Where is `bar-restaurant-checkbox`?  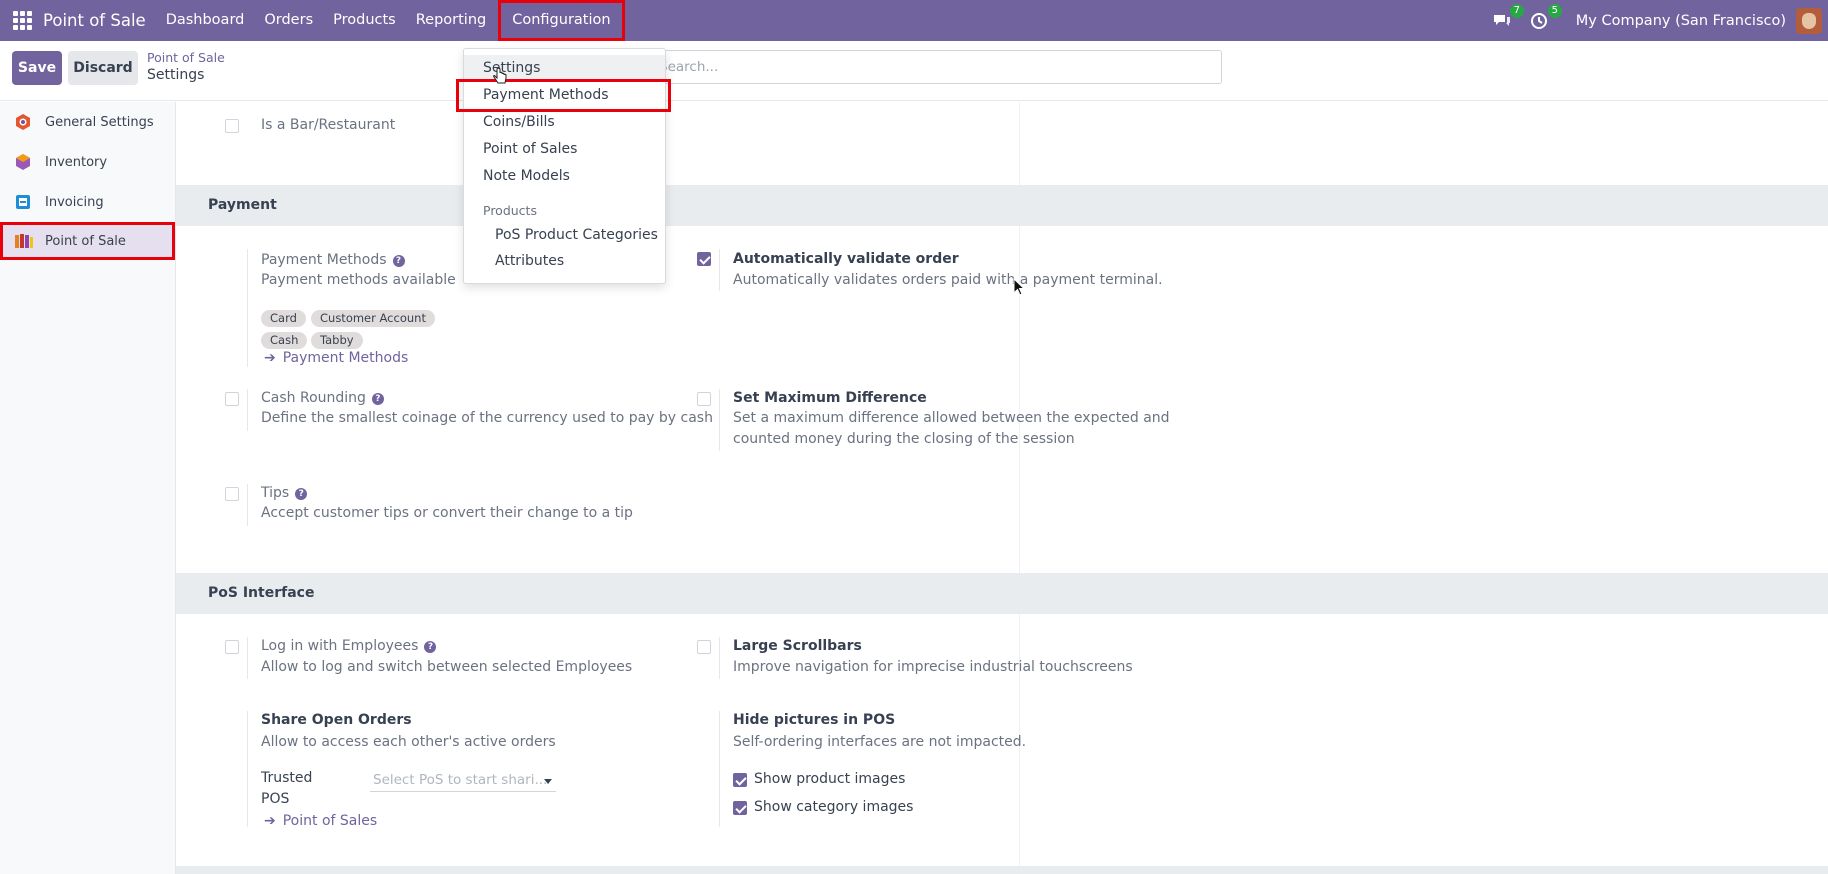 bar-restaurant-checkbox is located at coordinates (232, 126).